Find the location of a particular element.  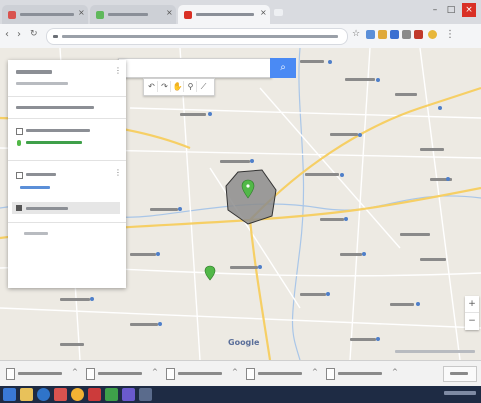

show-all-label is located at coordinates (459, 373).